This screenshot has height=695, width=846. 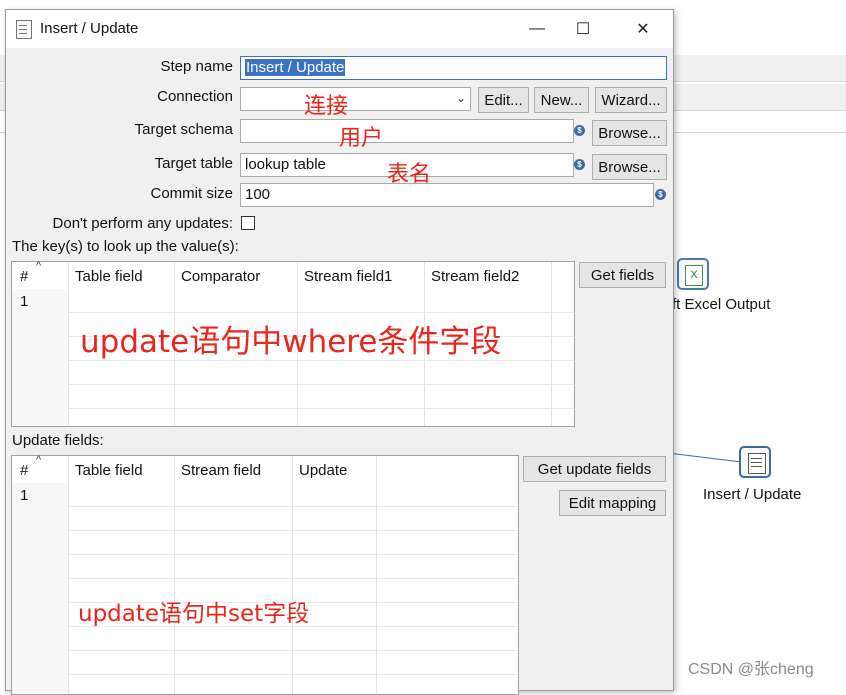 What do you see at coordinates (295, 67) in the screenshot?
I see `step-name-value: Insert / Update` at bounding box center [295, 67].